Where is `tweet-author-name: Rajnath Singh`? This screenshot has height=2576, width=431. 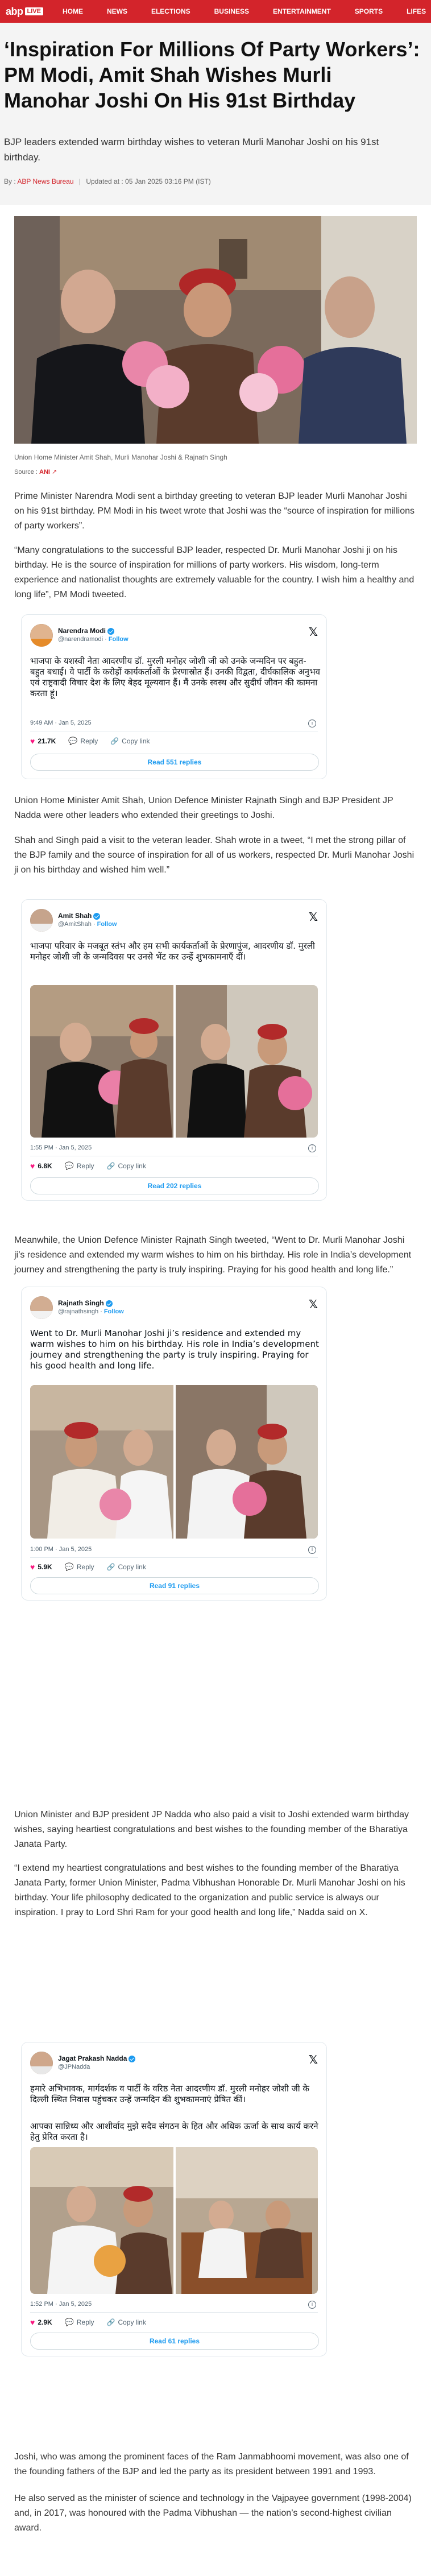
tweet-author-name: Rajnath Singh is located at coordinates (91, 1303).